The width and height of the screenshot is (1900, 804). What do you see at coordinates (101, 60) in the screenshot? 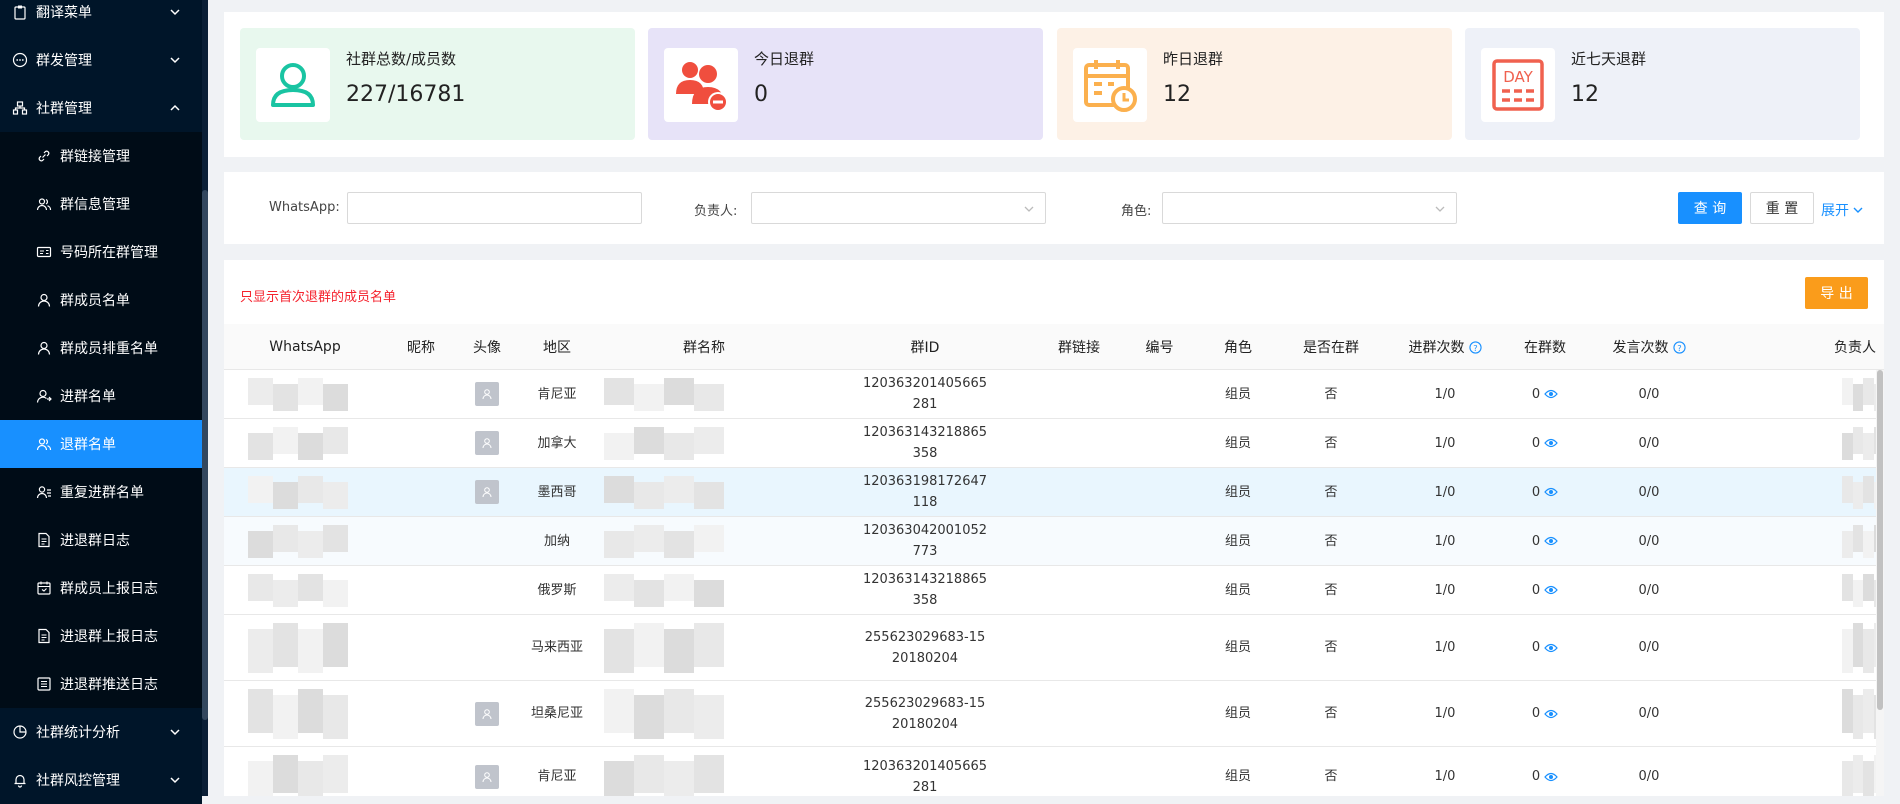
I see `sidebar-item: 群发管理` at bounding box center [101, 60].